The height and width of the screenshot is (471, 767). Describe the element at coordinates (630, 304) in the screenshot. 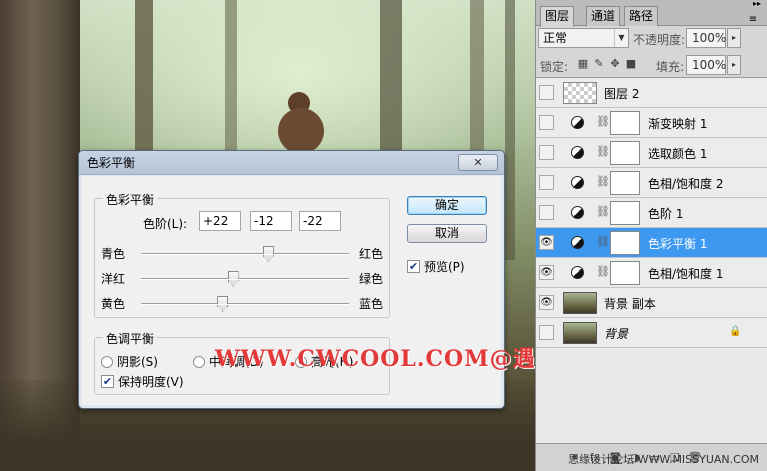

I see `layer-name: 背景 副本` at that location.